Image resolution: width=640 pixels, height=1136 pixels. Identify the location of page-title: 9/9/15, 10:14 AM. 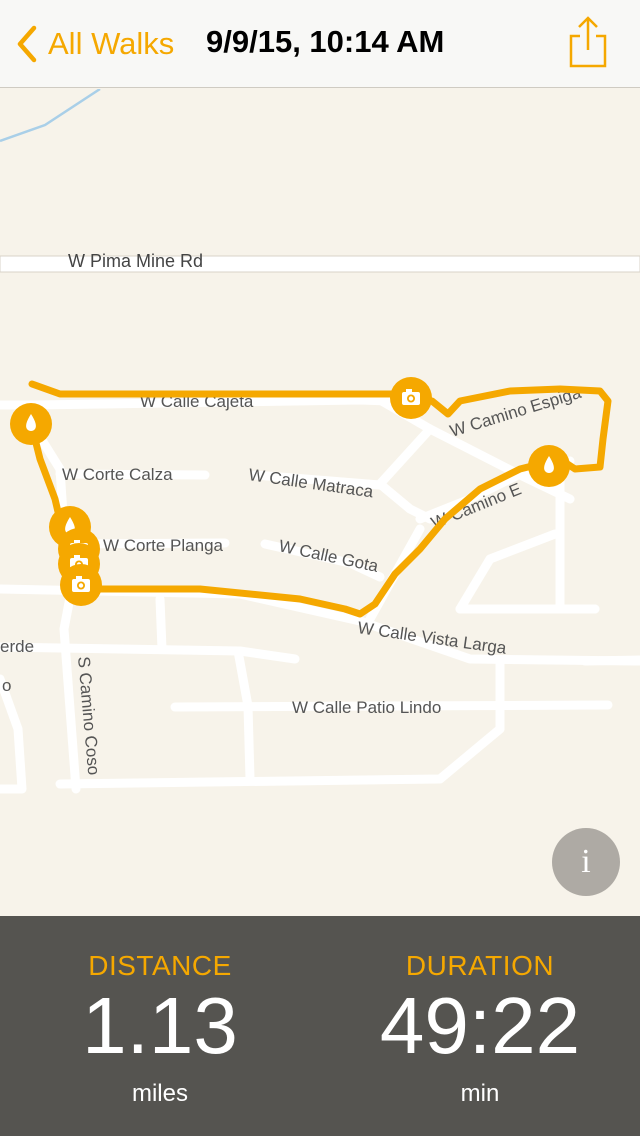
(325, 41).